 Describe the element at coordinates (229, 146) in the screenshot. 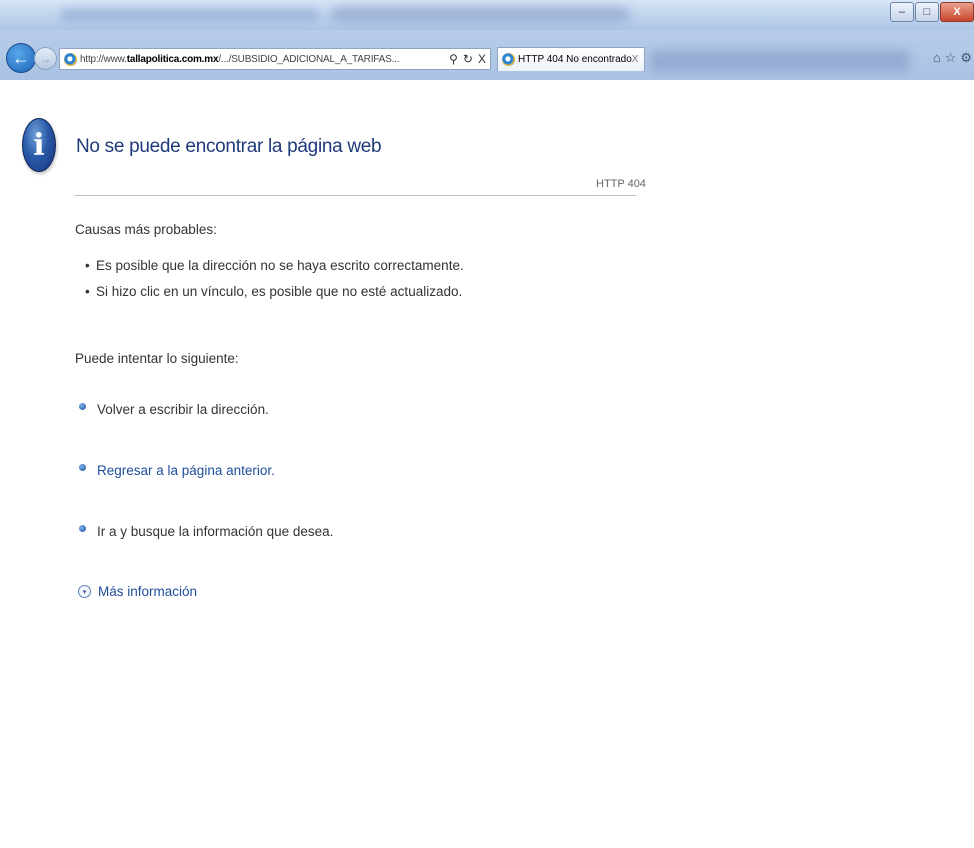

I see `page-title: No se puede encontrar la página web` at that location.